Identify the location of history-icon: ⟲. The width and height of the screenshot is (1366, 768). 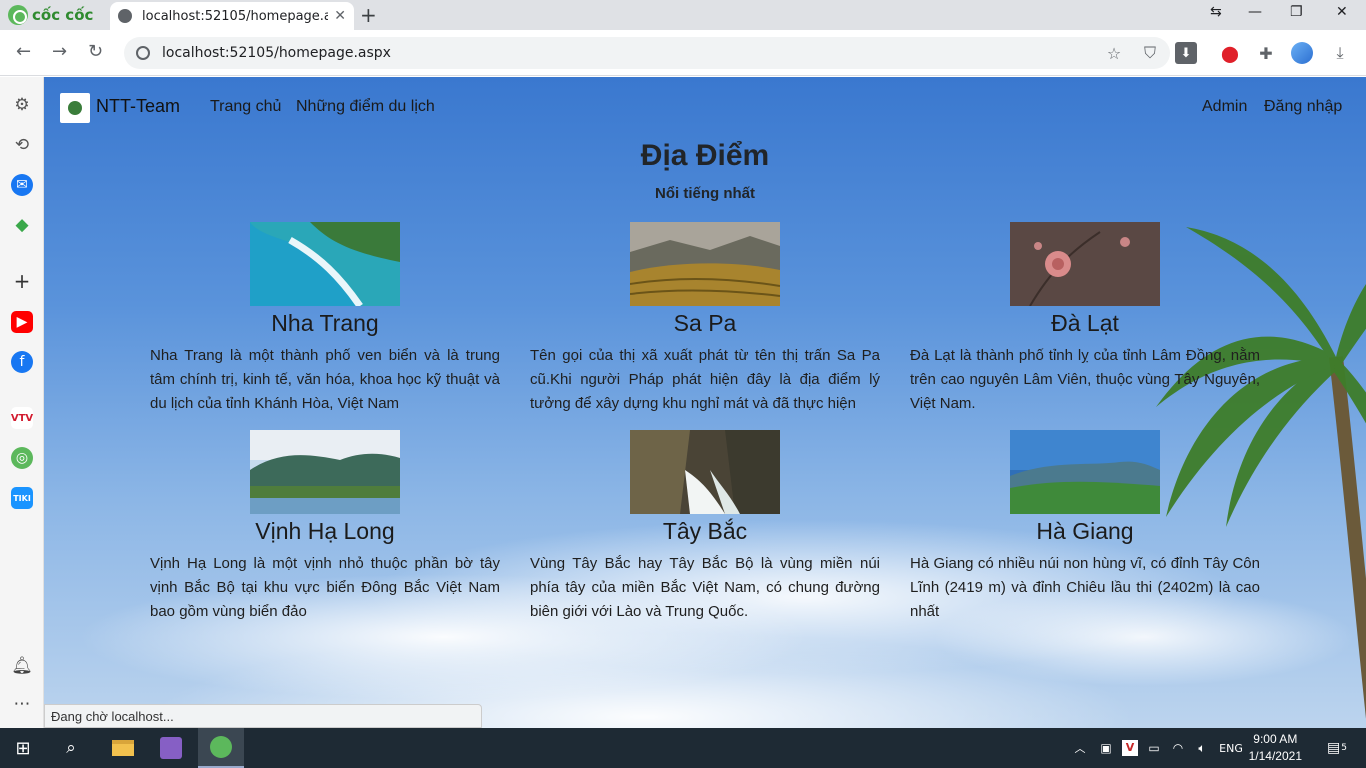
(22, 145).